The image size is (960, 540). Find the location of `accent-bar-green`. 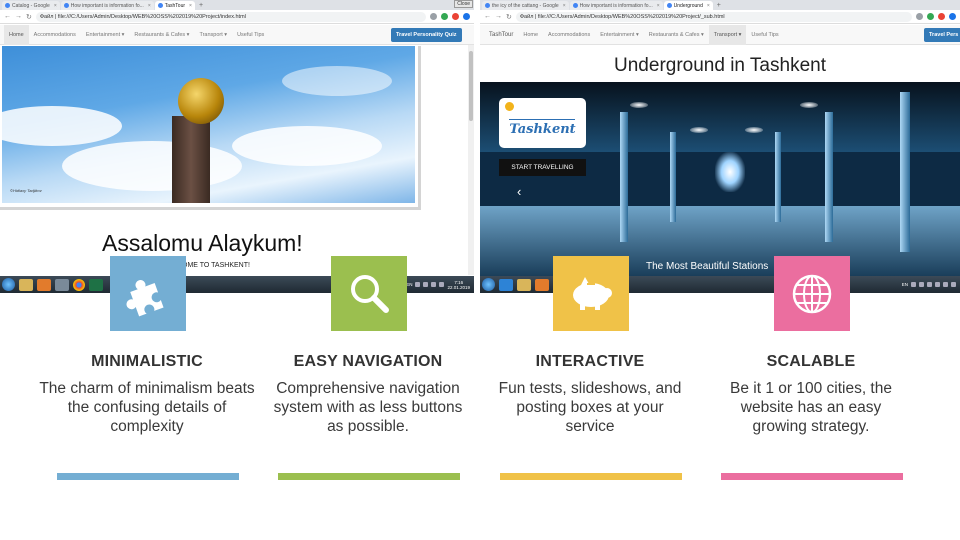

accent-bar-green is located at coordinates (369, 476).